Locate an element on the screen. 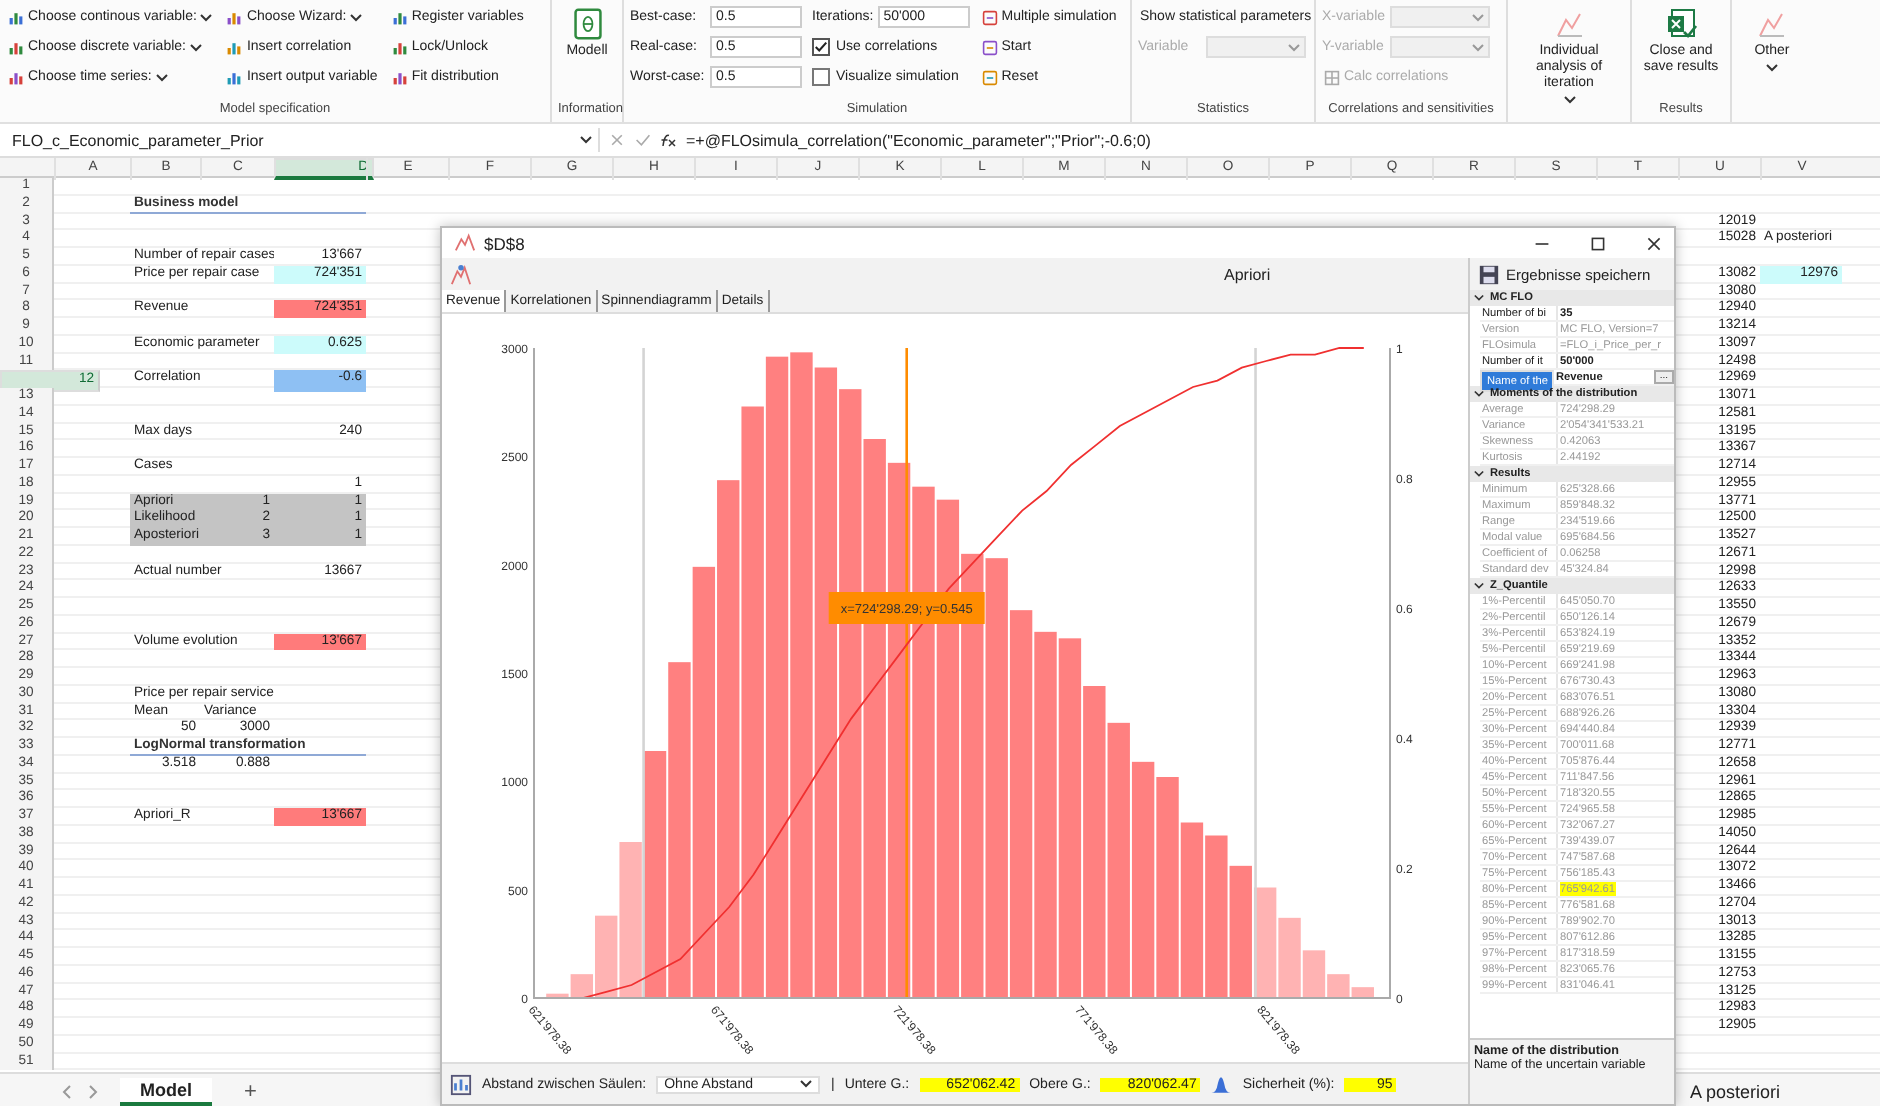 Image resolution: width=1880 pixels, height=1106 pixels. close-icon is located at coordinates (1654, 243).